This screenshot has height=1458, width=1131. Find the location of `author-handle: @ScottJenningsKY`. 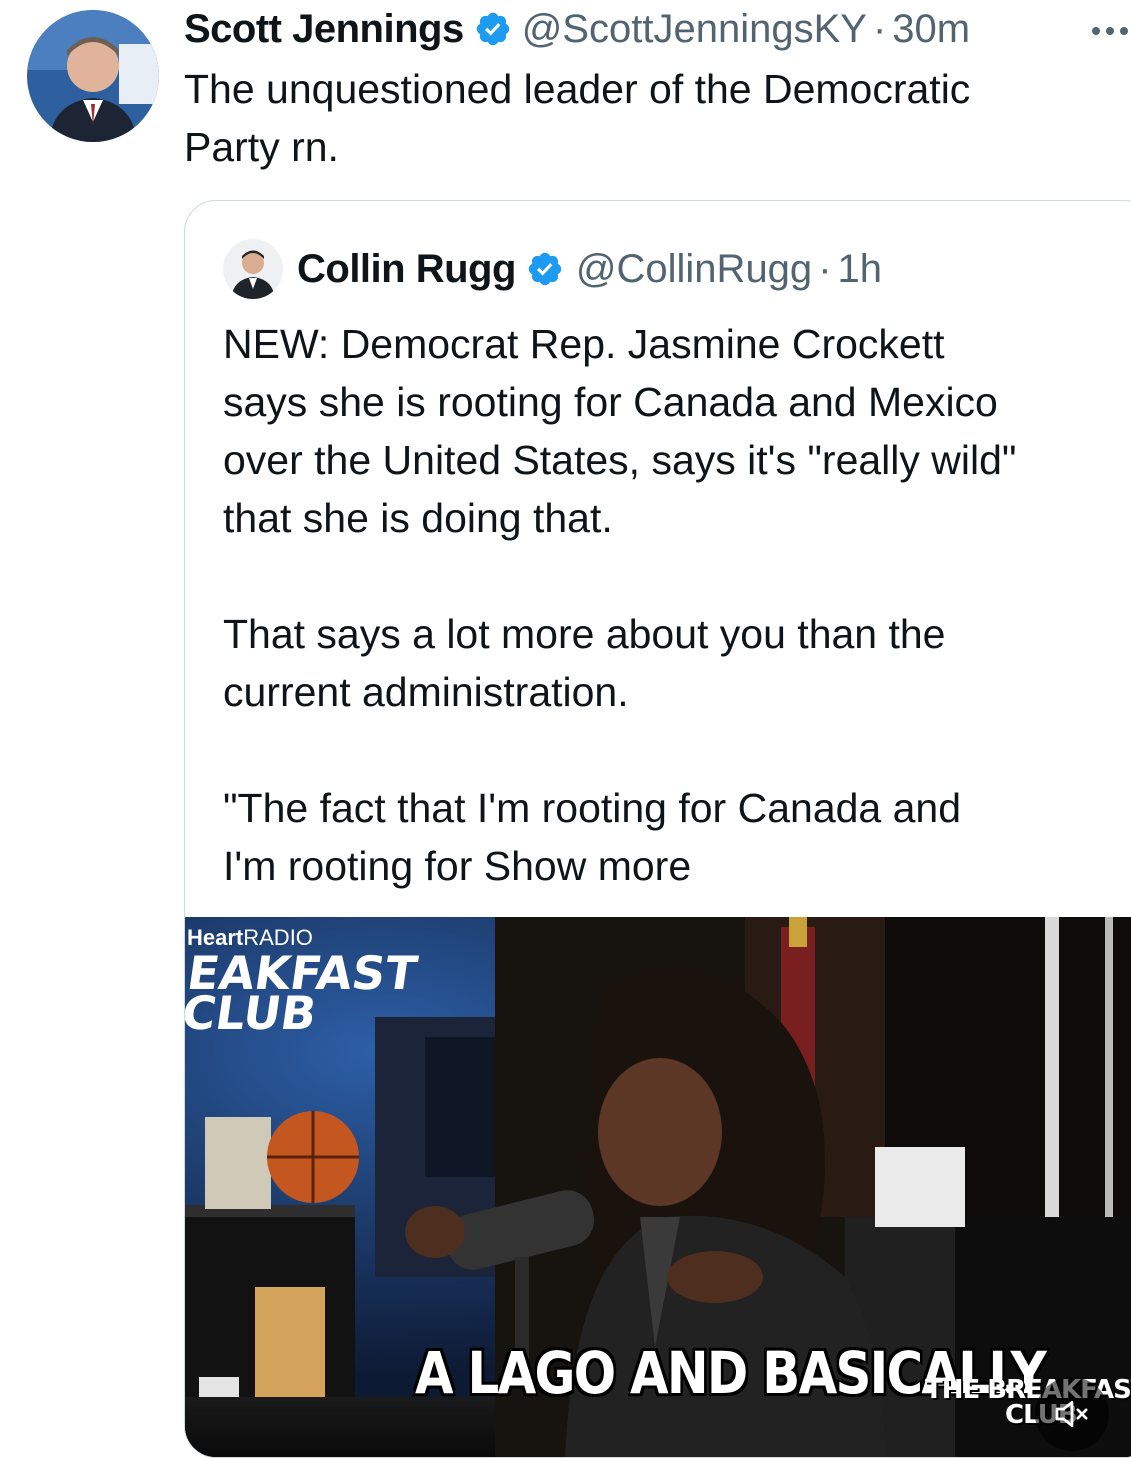

author-handle: @ScottJenningsKY is located at coordinates (694, 29).